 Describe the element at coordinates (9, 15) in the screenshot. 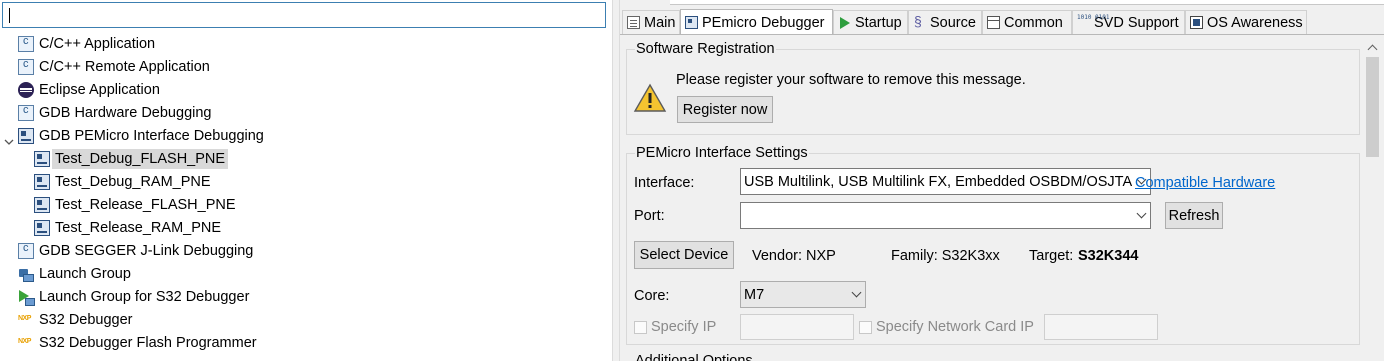

I see `text-caret` at that location.